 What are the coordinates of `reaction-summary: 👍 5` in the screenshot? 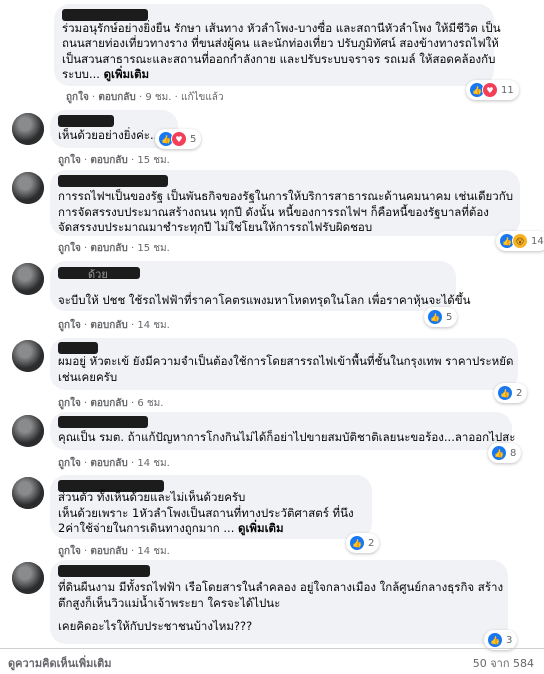 It's located at (441, 317).